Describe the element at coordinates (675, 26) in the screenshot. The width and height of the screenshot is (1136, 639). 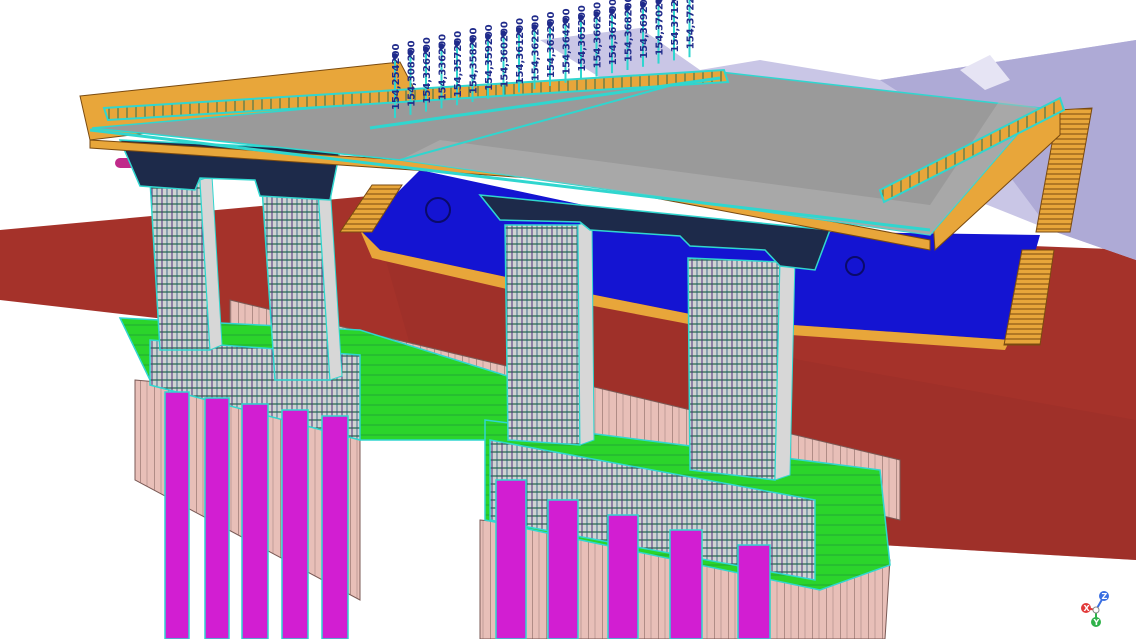
I see `stake-label: 154,371200` at that location.